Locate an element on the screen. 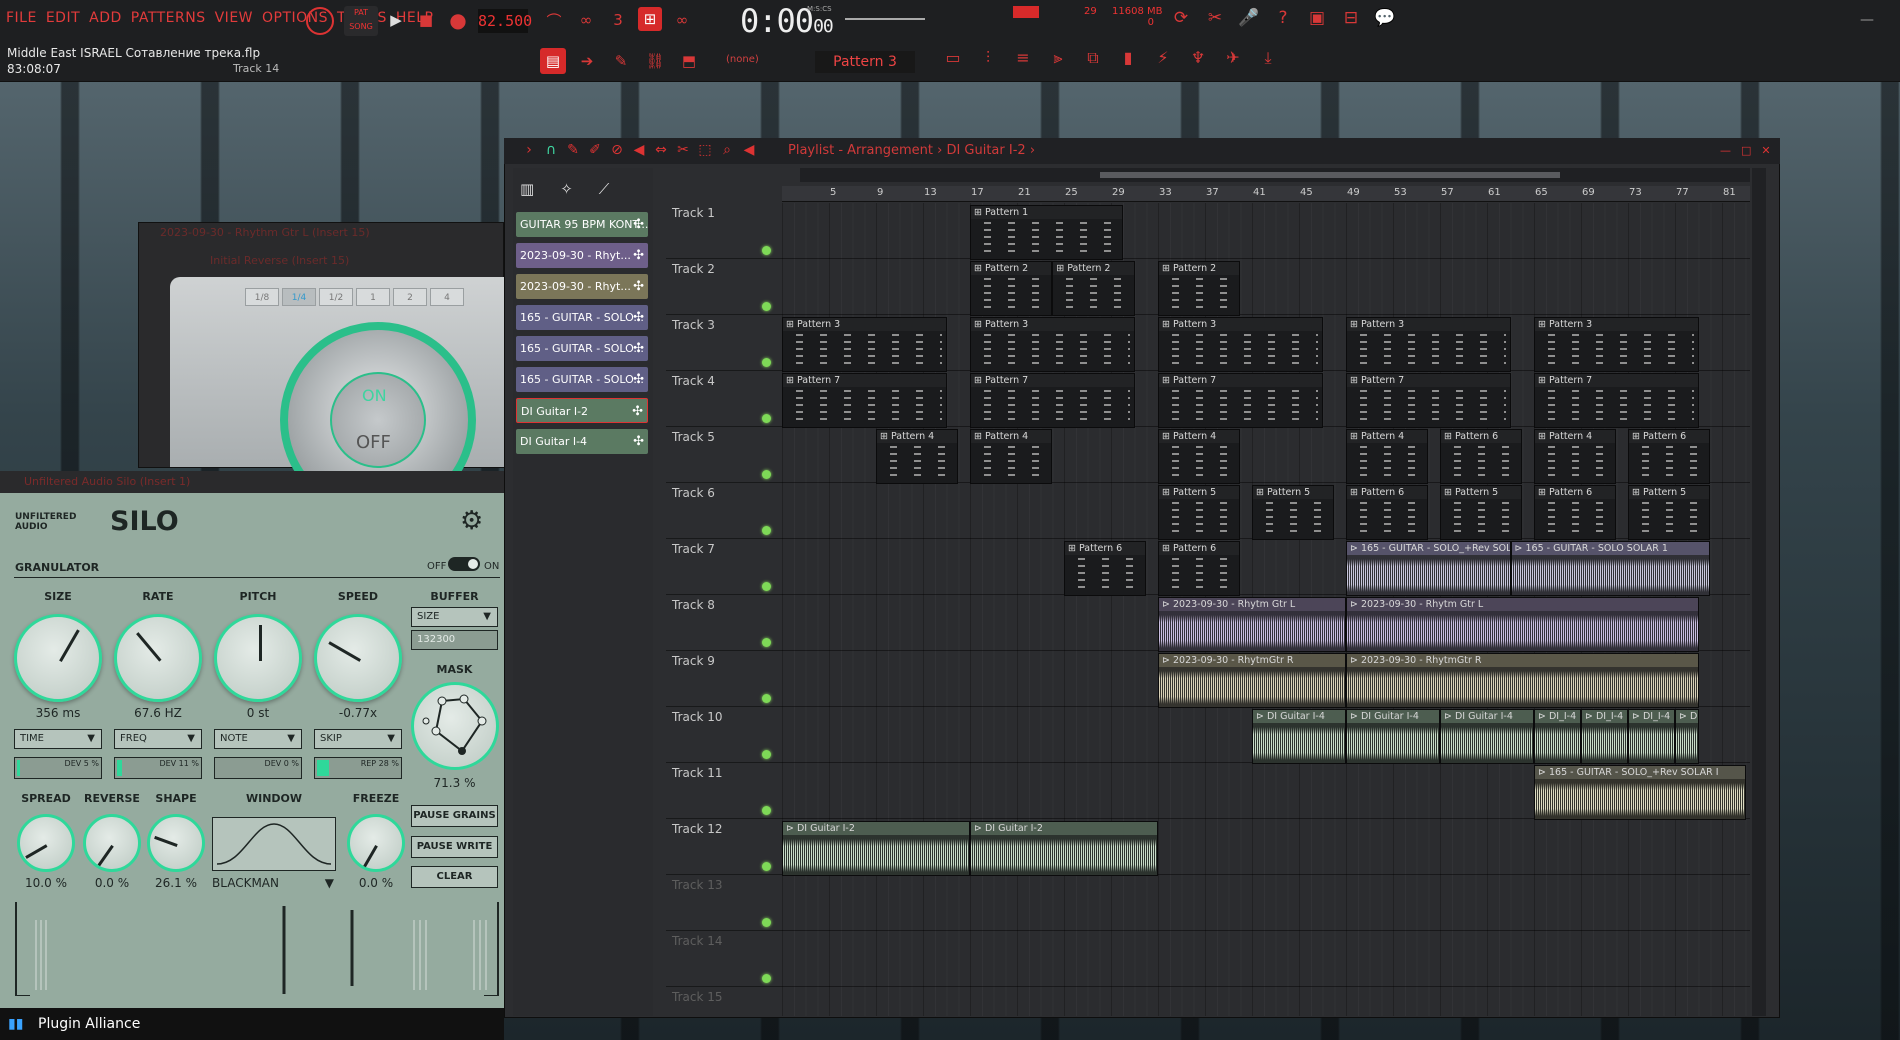  chat-icon: 💬 is located at coordinates (1385, 18).